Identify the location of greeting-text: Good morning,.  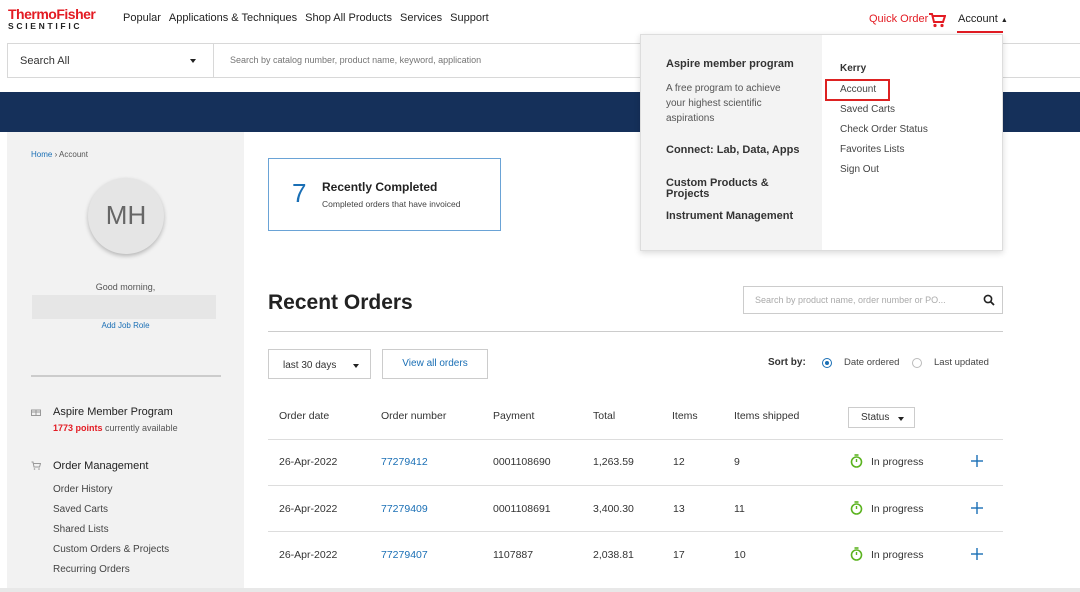
(125, 287).